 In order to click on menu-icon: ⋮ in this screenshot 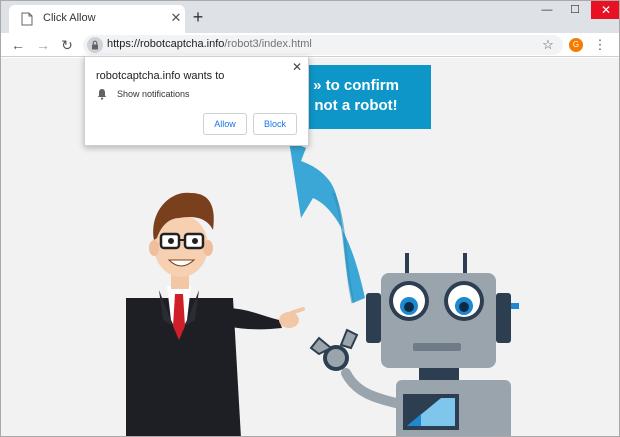, I will do `click(600, 45)`.